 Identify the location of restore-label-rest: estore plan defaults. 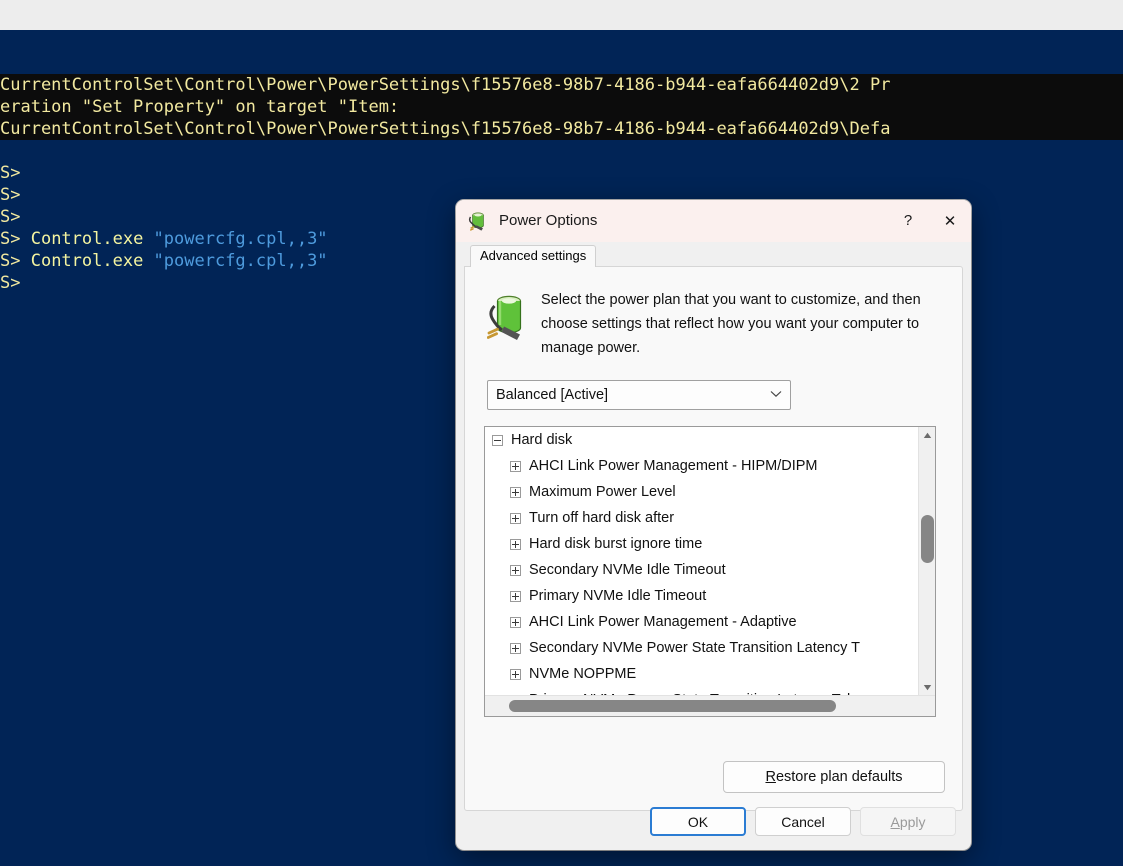
(839, 777).